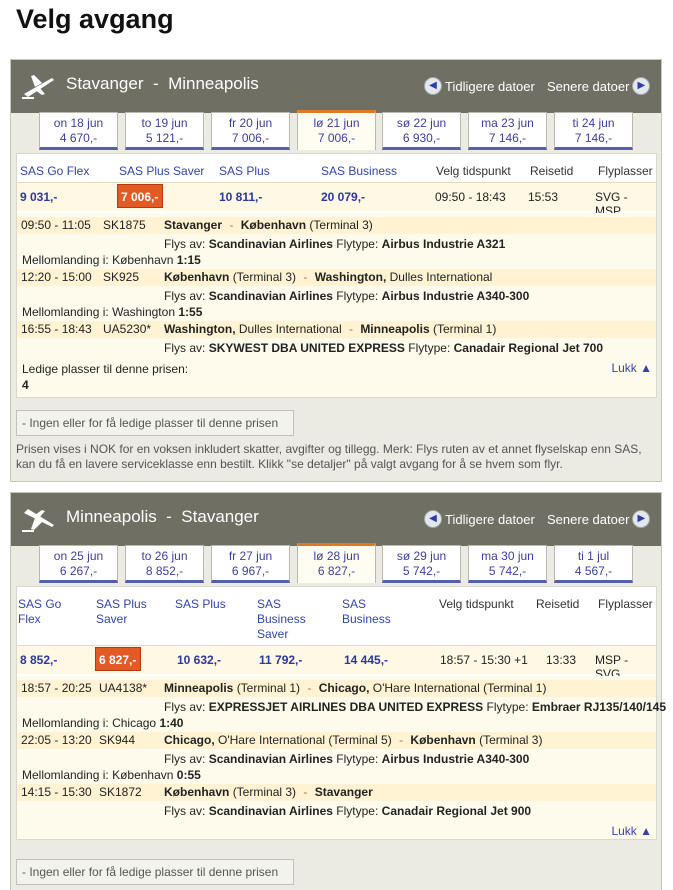 This screenshot has width=673, height=890. Describe the element at coordinates (593, 564) in the screenshot. I see `date-tab: ti 1 jul 4 567,-` at that location.